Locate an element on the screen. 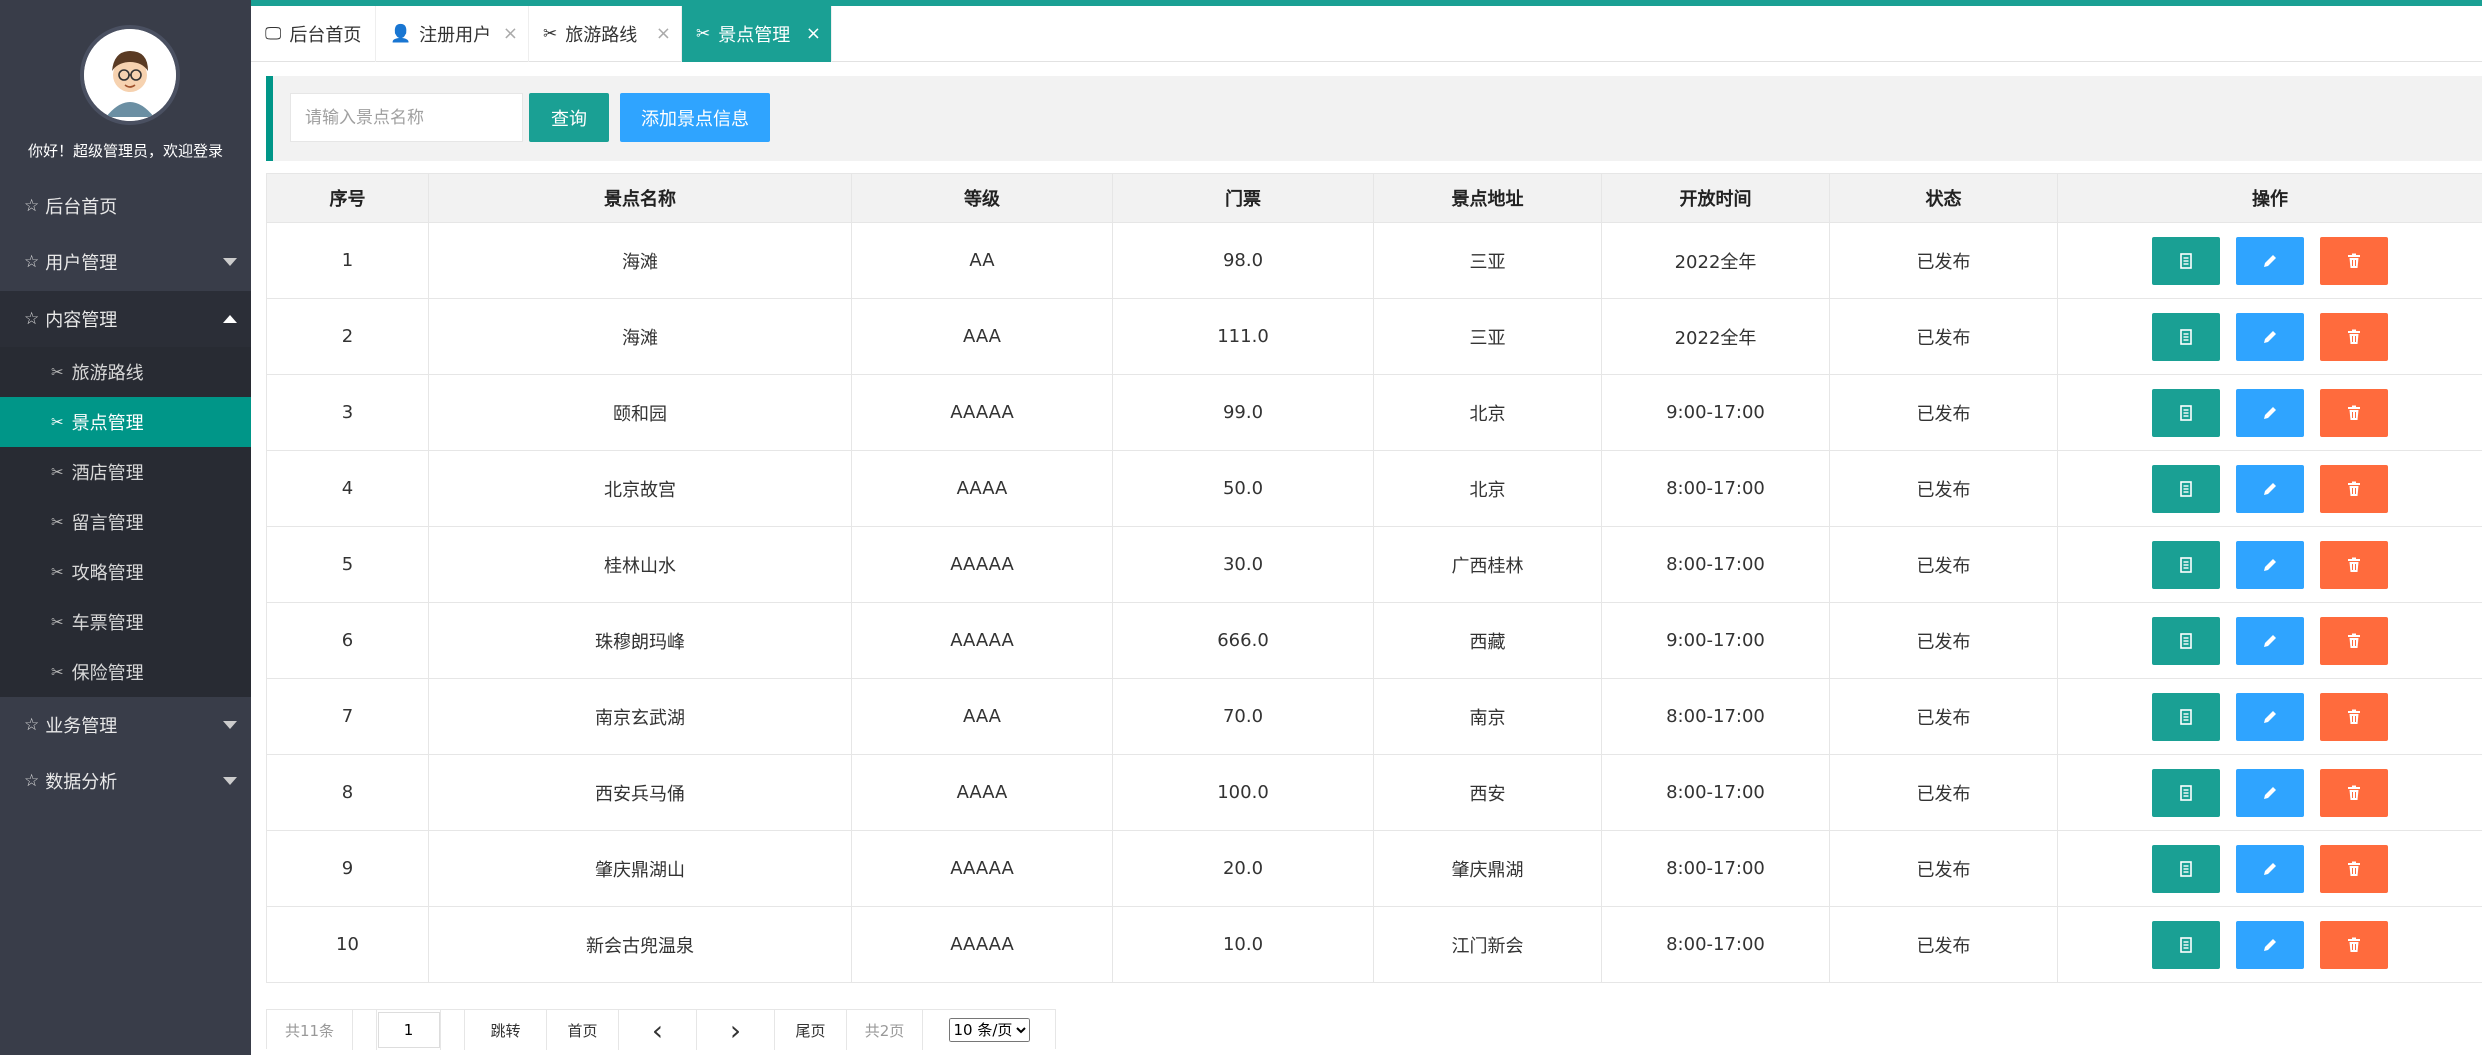  sub-item-label: 景点管理 is located at coordinates (107, 423).